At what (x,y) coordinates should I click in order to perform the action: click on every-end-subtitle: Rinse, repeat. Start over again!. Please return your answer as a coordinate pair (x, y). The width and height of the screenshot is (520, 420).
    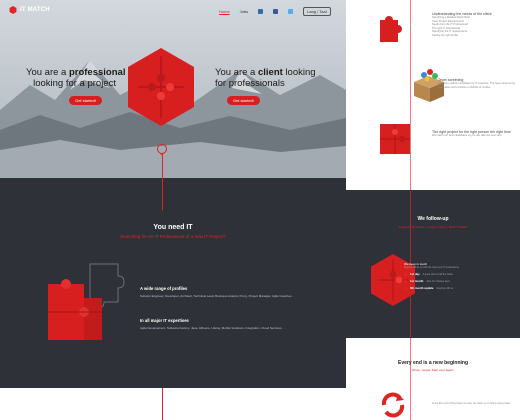
    Looking at the image, I should click on (433, 370).